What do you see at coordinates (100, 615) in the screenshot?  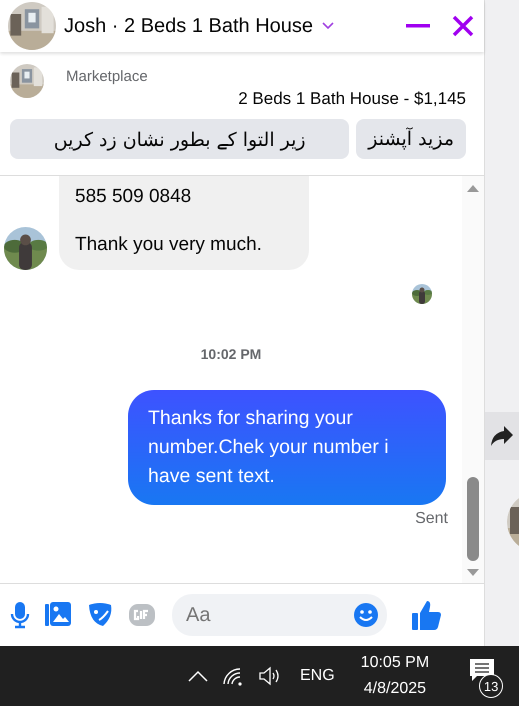 I see `sticker-icon` at bounding box center [100, 615].